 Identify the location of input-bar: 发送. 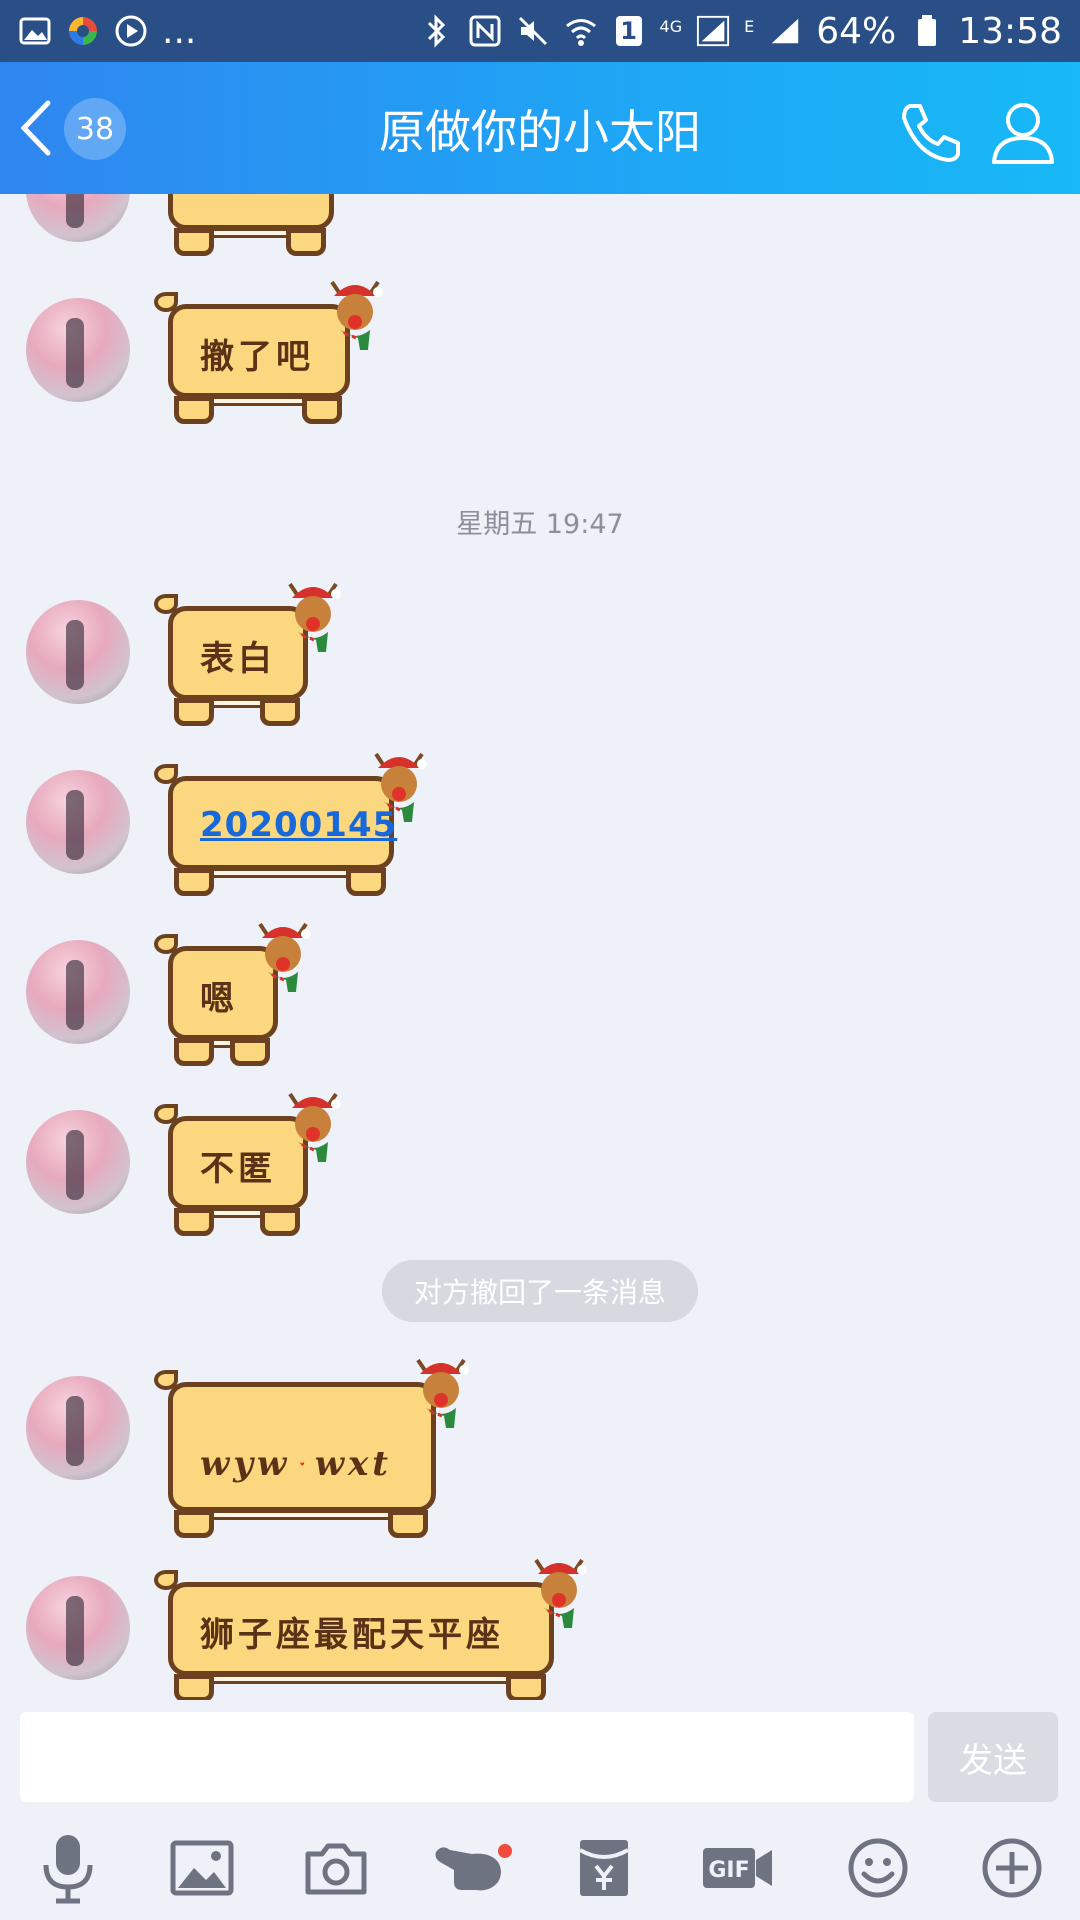
(540, 1755).